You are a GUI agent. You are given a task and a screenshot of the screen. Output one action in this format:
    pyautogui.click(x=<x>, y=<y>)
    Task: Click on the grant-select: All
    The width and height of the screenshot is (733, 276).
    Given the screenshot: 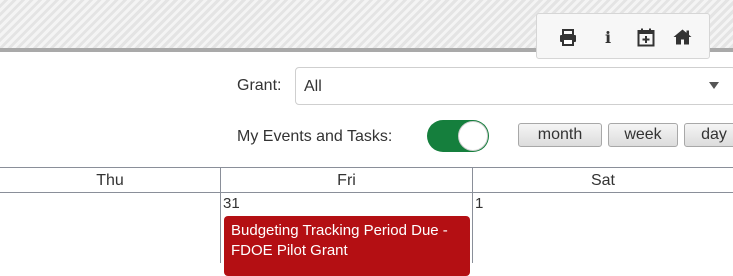 What is the action you would take?
    pyautogui.click(x=514, y=86)
    